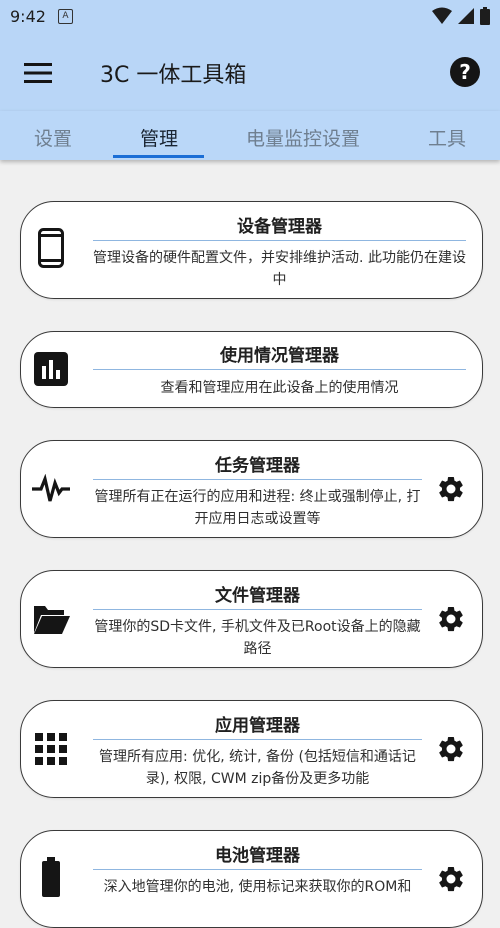  I want to click on grid-icon, so click(51, 749).